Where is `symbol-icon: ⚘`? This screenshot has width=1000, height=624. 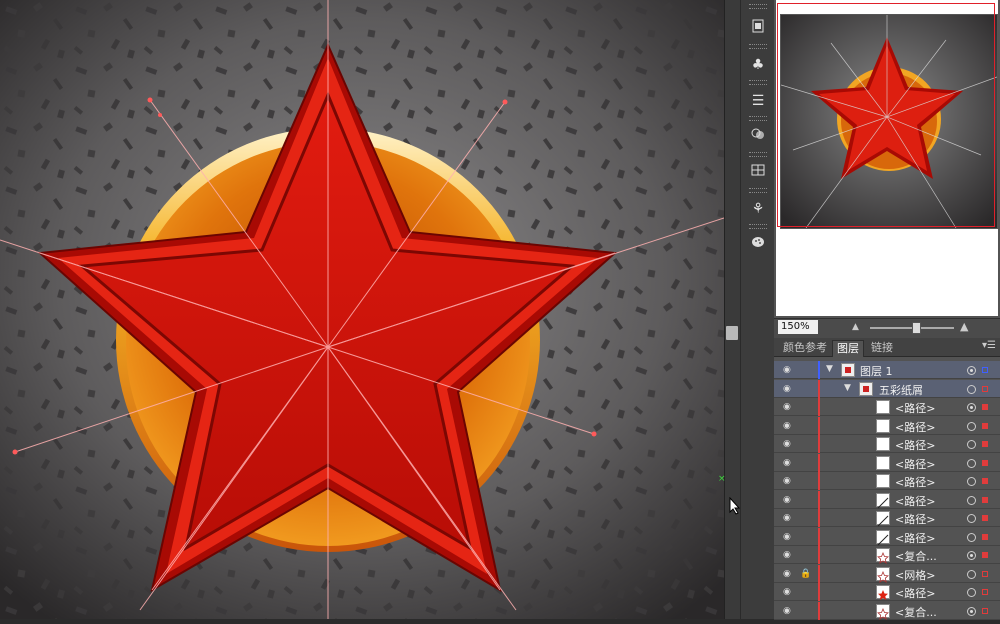 symbol-icon: ⚘ is located at coordinates (758, 209).